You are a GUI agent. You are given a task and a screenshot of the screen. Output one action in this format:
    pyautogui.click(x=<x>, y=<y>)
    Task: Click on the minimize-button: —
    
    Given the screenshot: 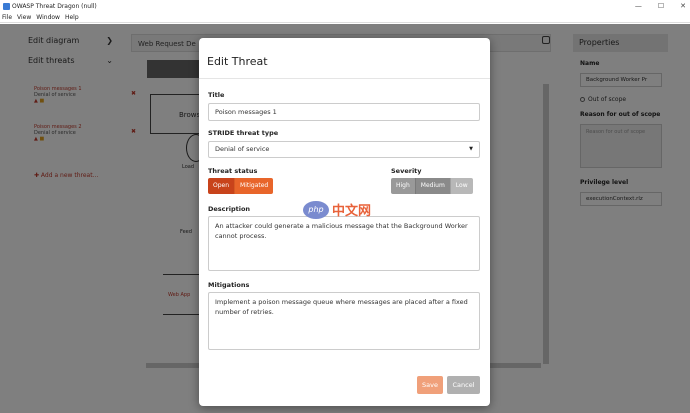 What is the action you would take?
    pyautogui.click(x=638, y=6)
    